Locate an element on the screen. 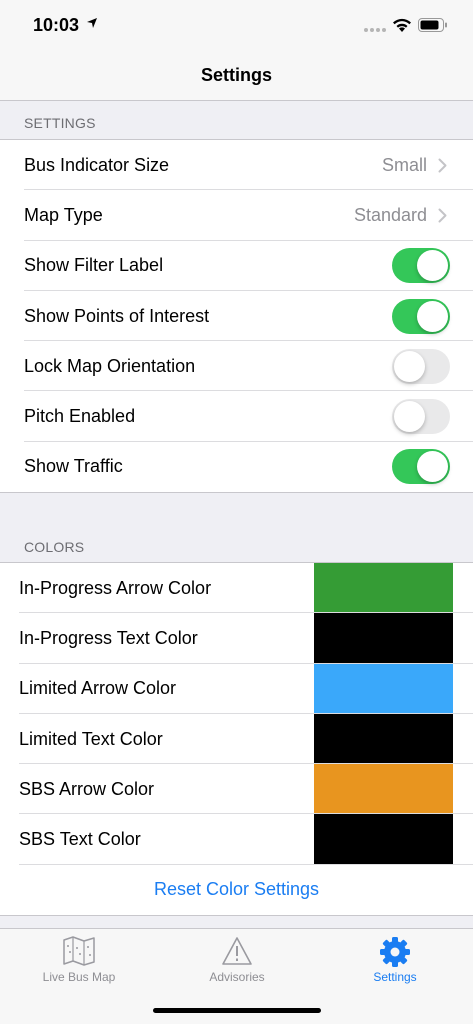  status-time: 10:03 is located at coordinates (56, 25).